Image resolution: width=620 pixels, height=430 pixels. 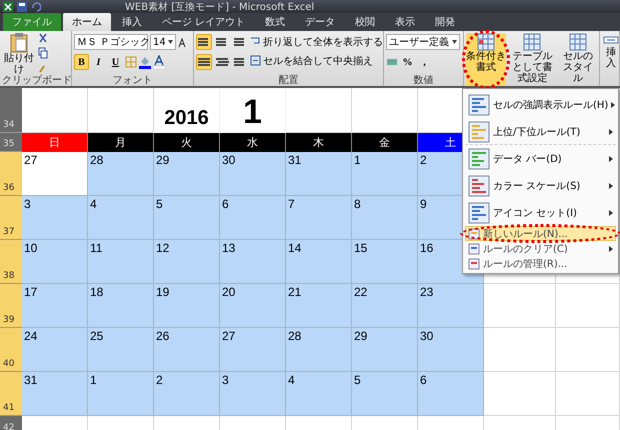 I want to click on font-style-button: B, so click(x=81, y=62).